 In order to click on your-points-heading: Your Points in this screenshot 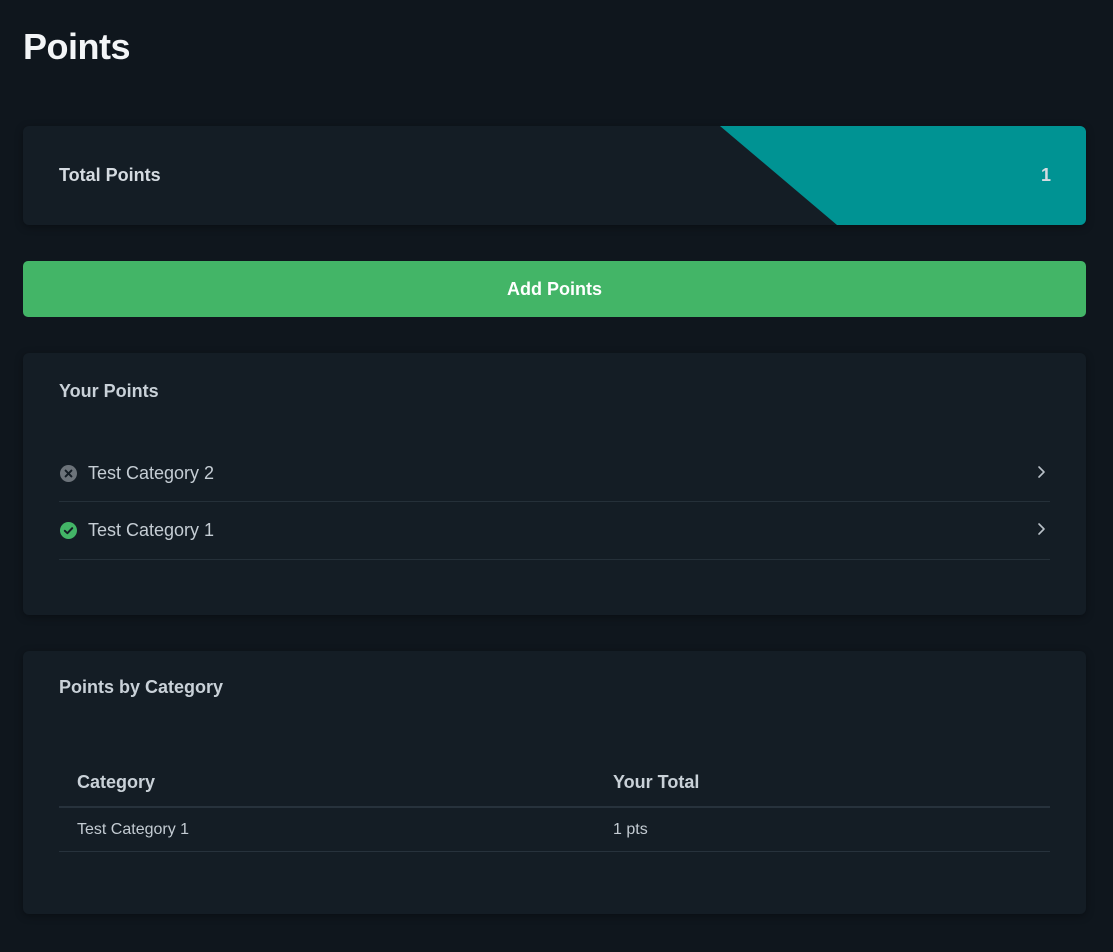, I will do `click(109, 391)`.